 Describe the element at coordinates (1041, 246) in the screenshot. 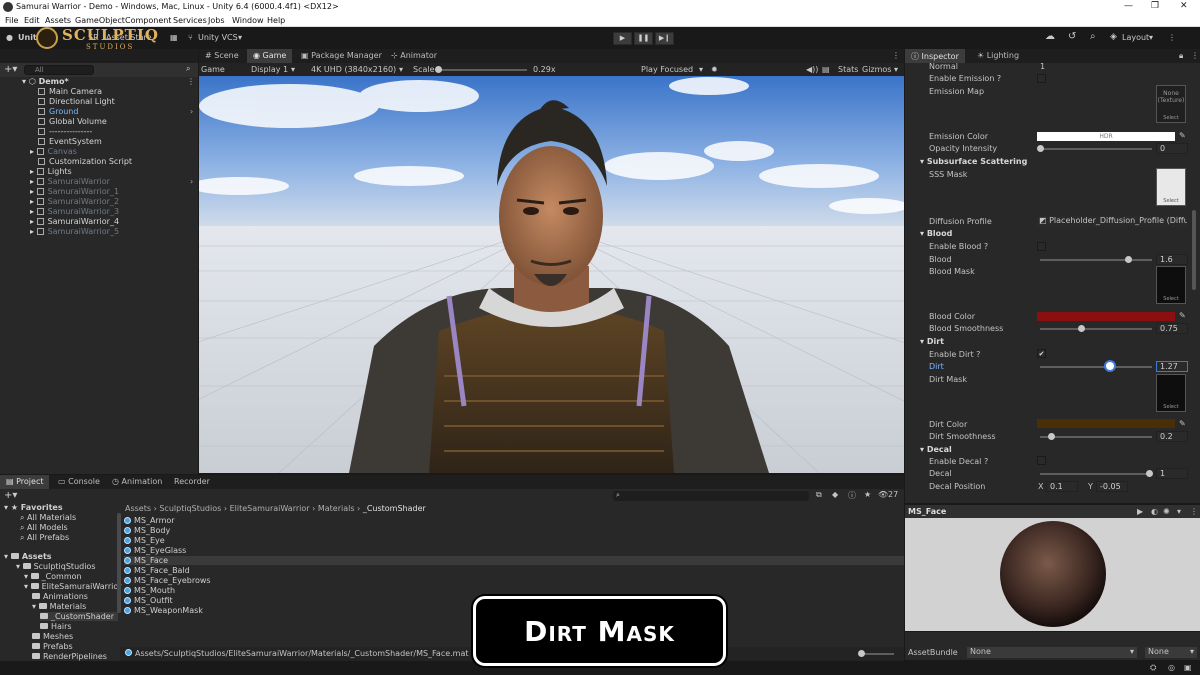

I see `enable-blood-checkbox` at that location.